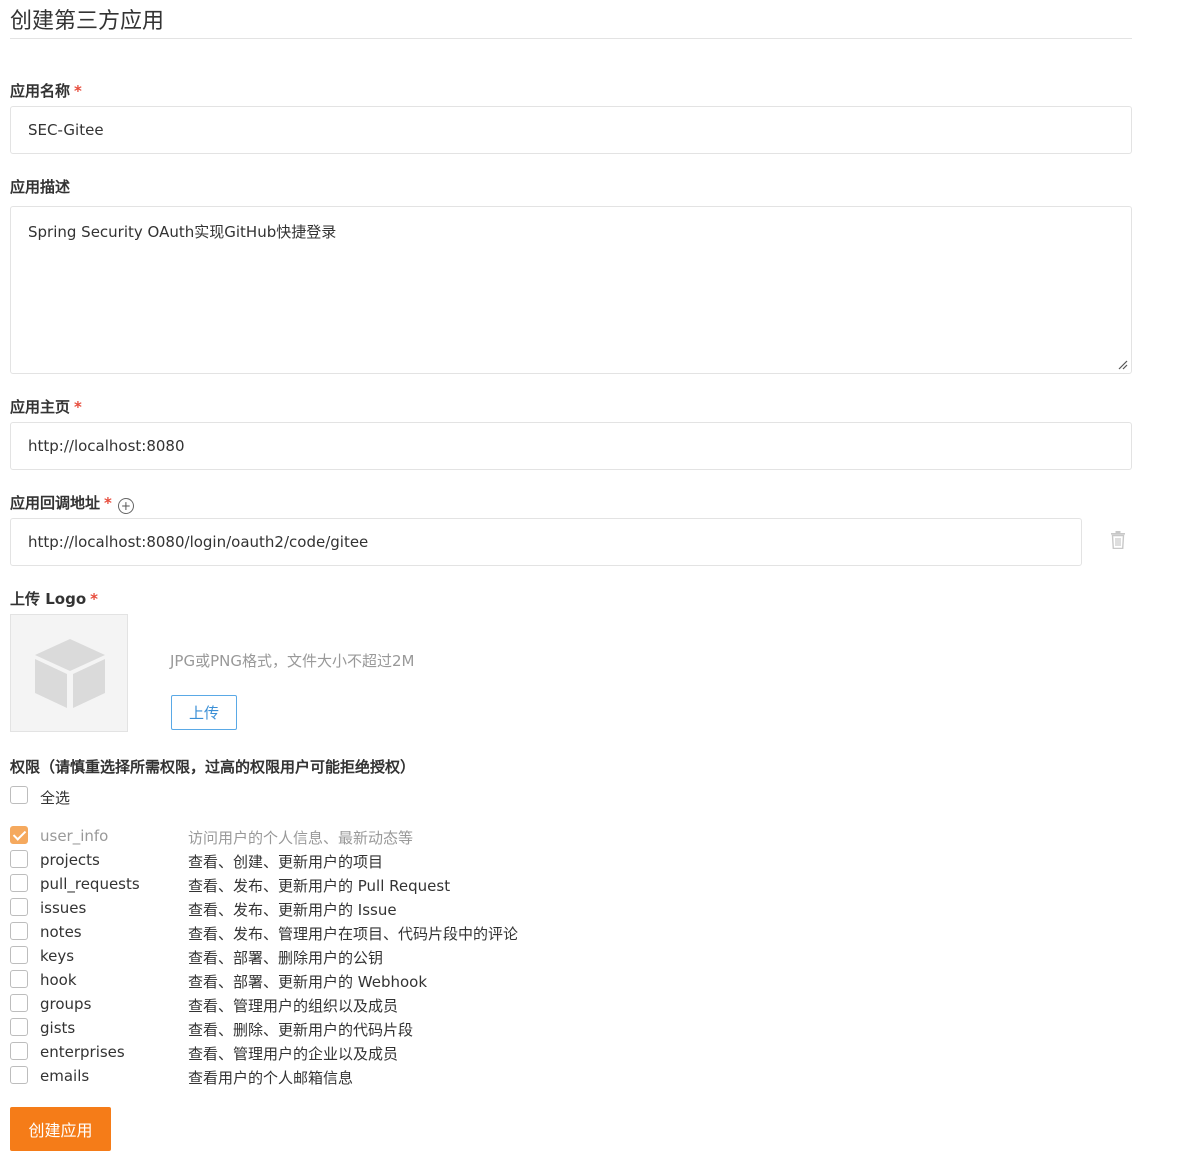 The height and width of the screenshot is (1157, 1204). I want to click on permission-name: issues, so click(63, 908).